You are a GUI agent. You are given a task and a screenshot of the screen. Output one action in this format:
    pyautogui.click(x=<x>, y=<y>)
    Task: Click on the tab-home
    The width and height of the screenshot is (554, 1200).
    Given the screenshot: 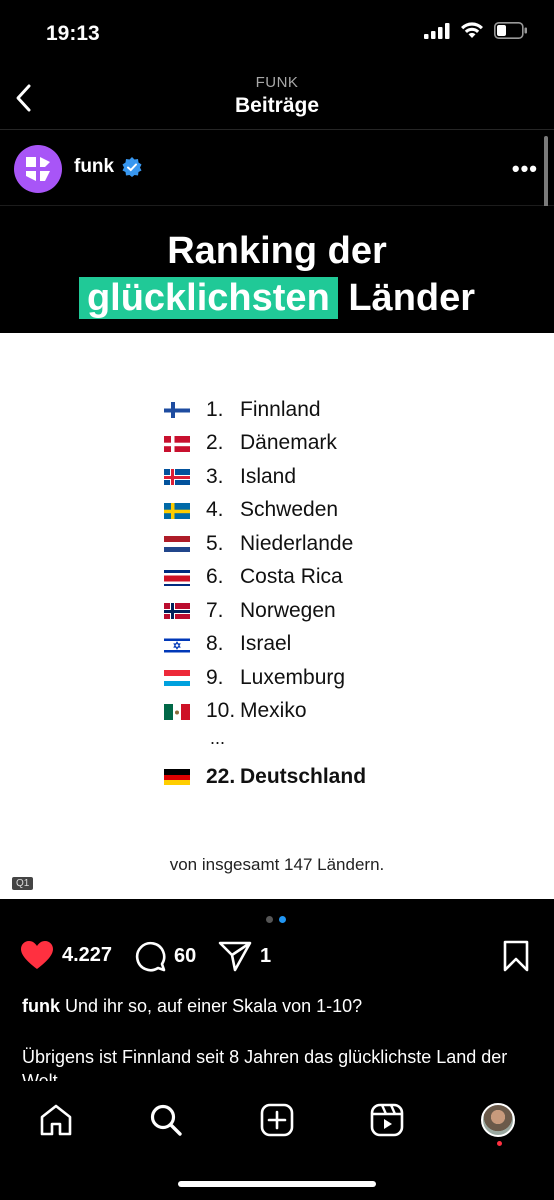 What is the action you would take?
    pyautogui.click(x=56, y=1120)
    